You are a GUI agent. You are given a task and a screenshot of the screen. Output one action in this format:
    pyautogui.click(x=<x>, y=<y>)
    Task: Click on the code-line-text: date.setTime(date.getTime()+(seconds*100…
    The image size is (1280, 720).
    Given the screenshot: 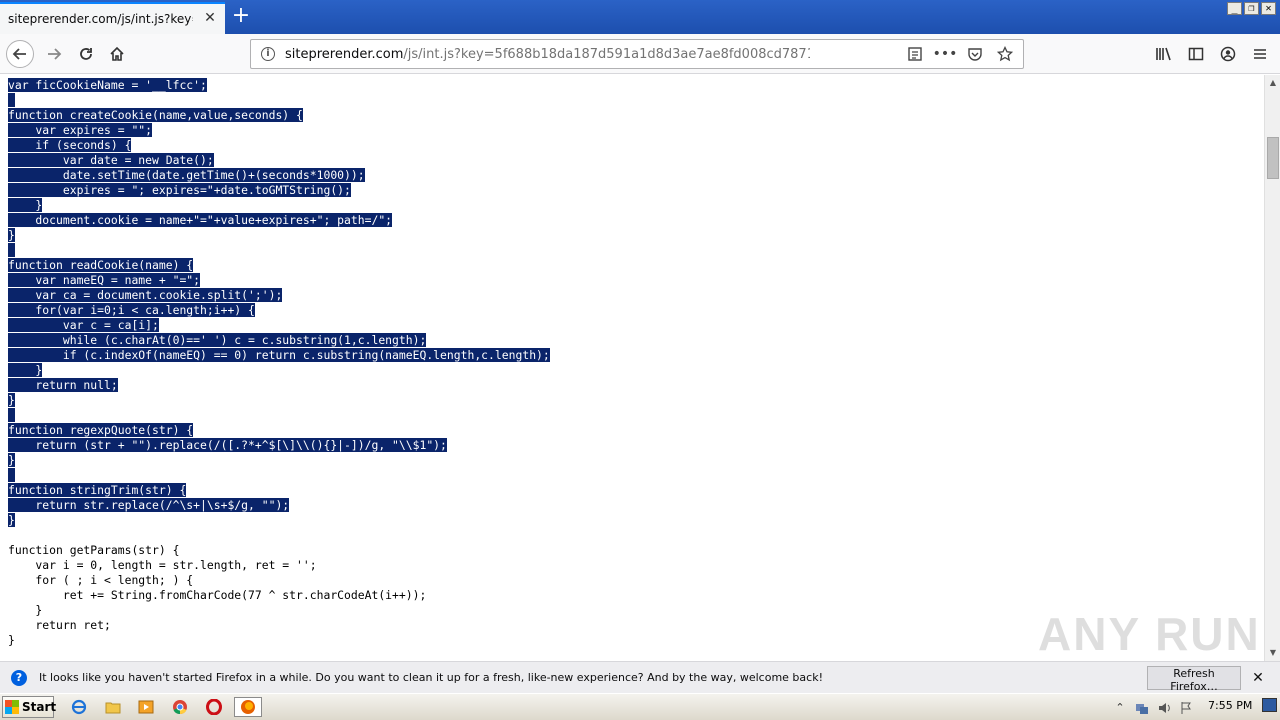 What is the action you would take?
    pyautogui.click(x=186, y=175)
    